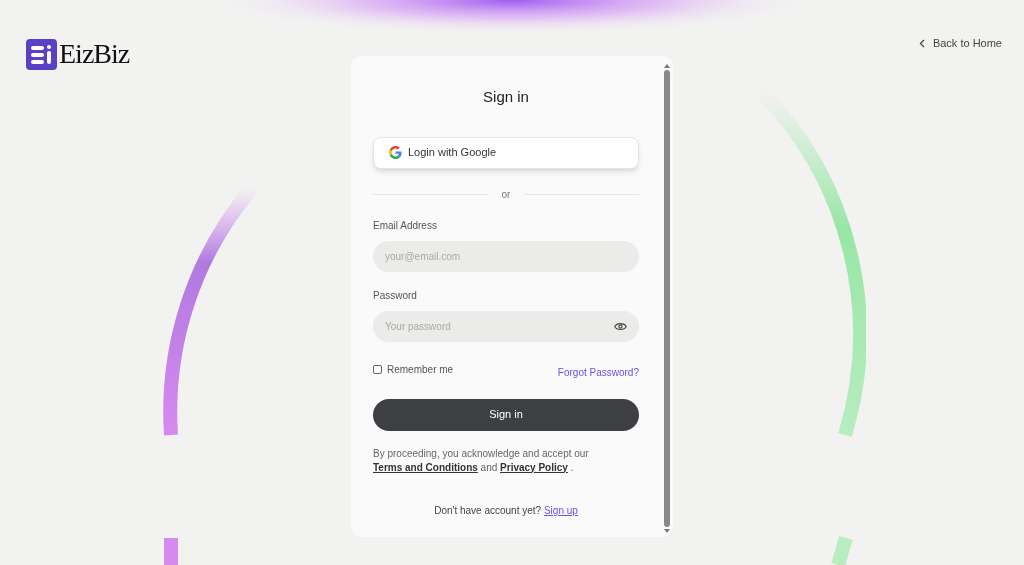  What do you see at coordinates (921, 43) in the screenshot?
I see `chevron-left-icon` at bounding box center [921, 43].